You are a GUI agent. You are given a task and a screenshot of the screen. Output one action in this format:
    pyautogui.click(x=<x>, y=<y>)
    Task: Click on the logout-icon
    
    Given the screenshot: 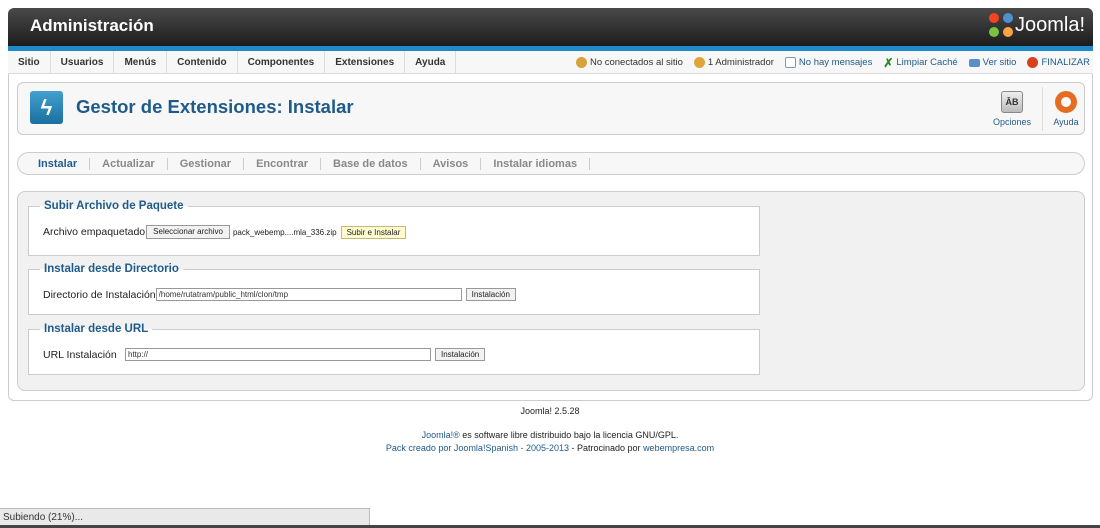 What is the action you would take?
    pyautogui.click(x=1033, y=62)
    